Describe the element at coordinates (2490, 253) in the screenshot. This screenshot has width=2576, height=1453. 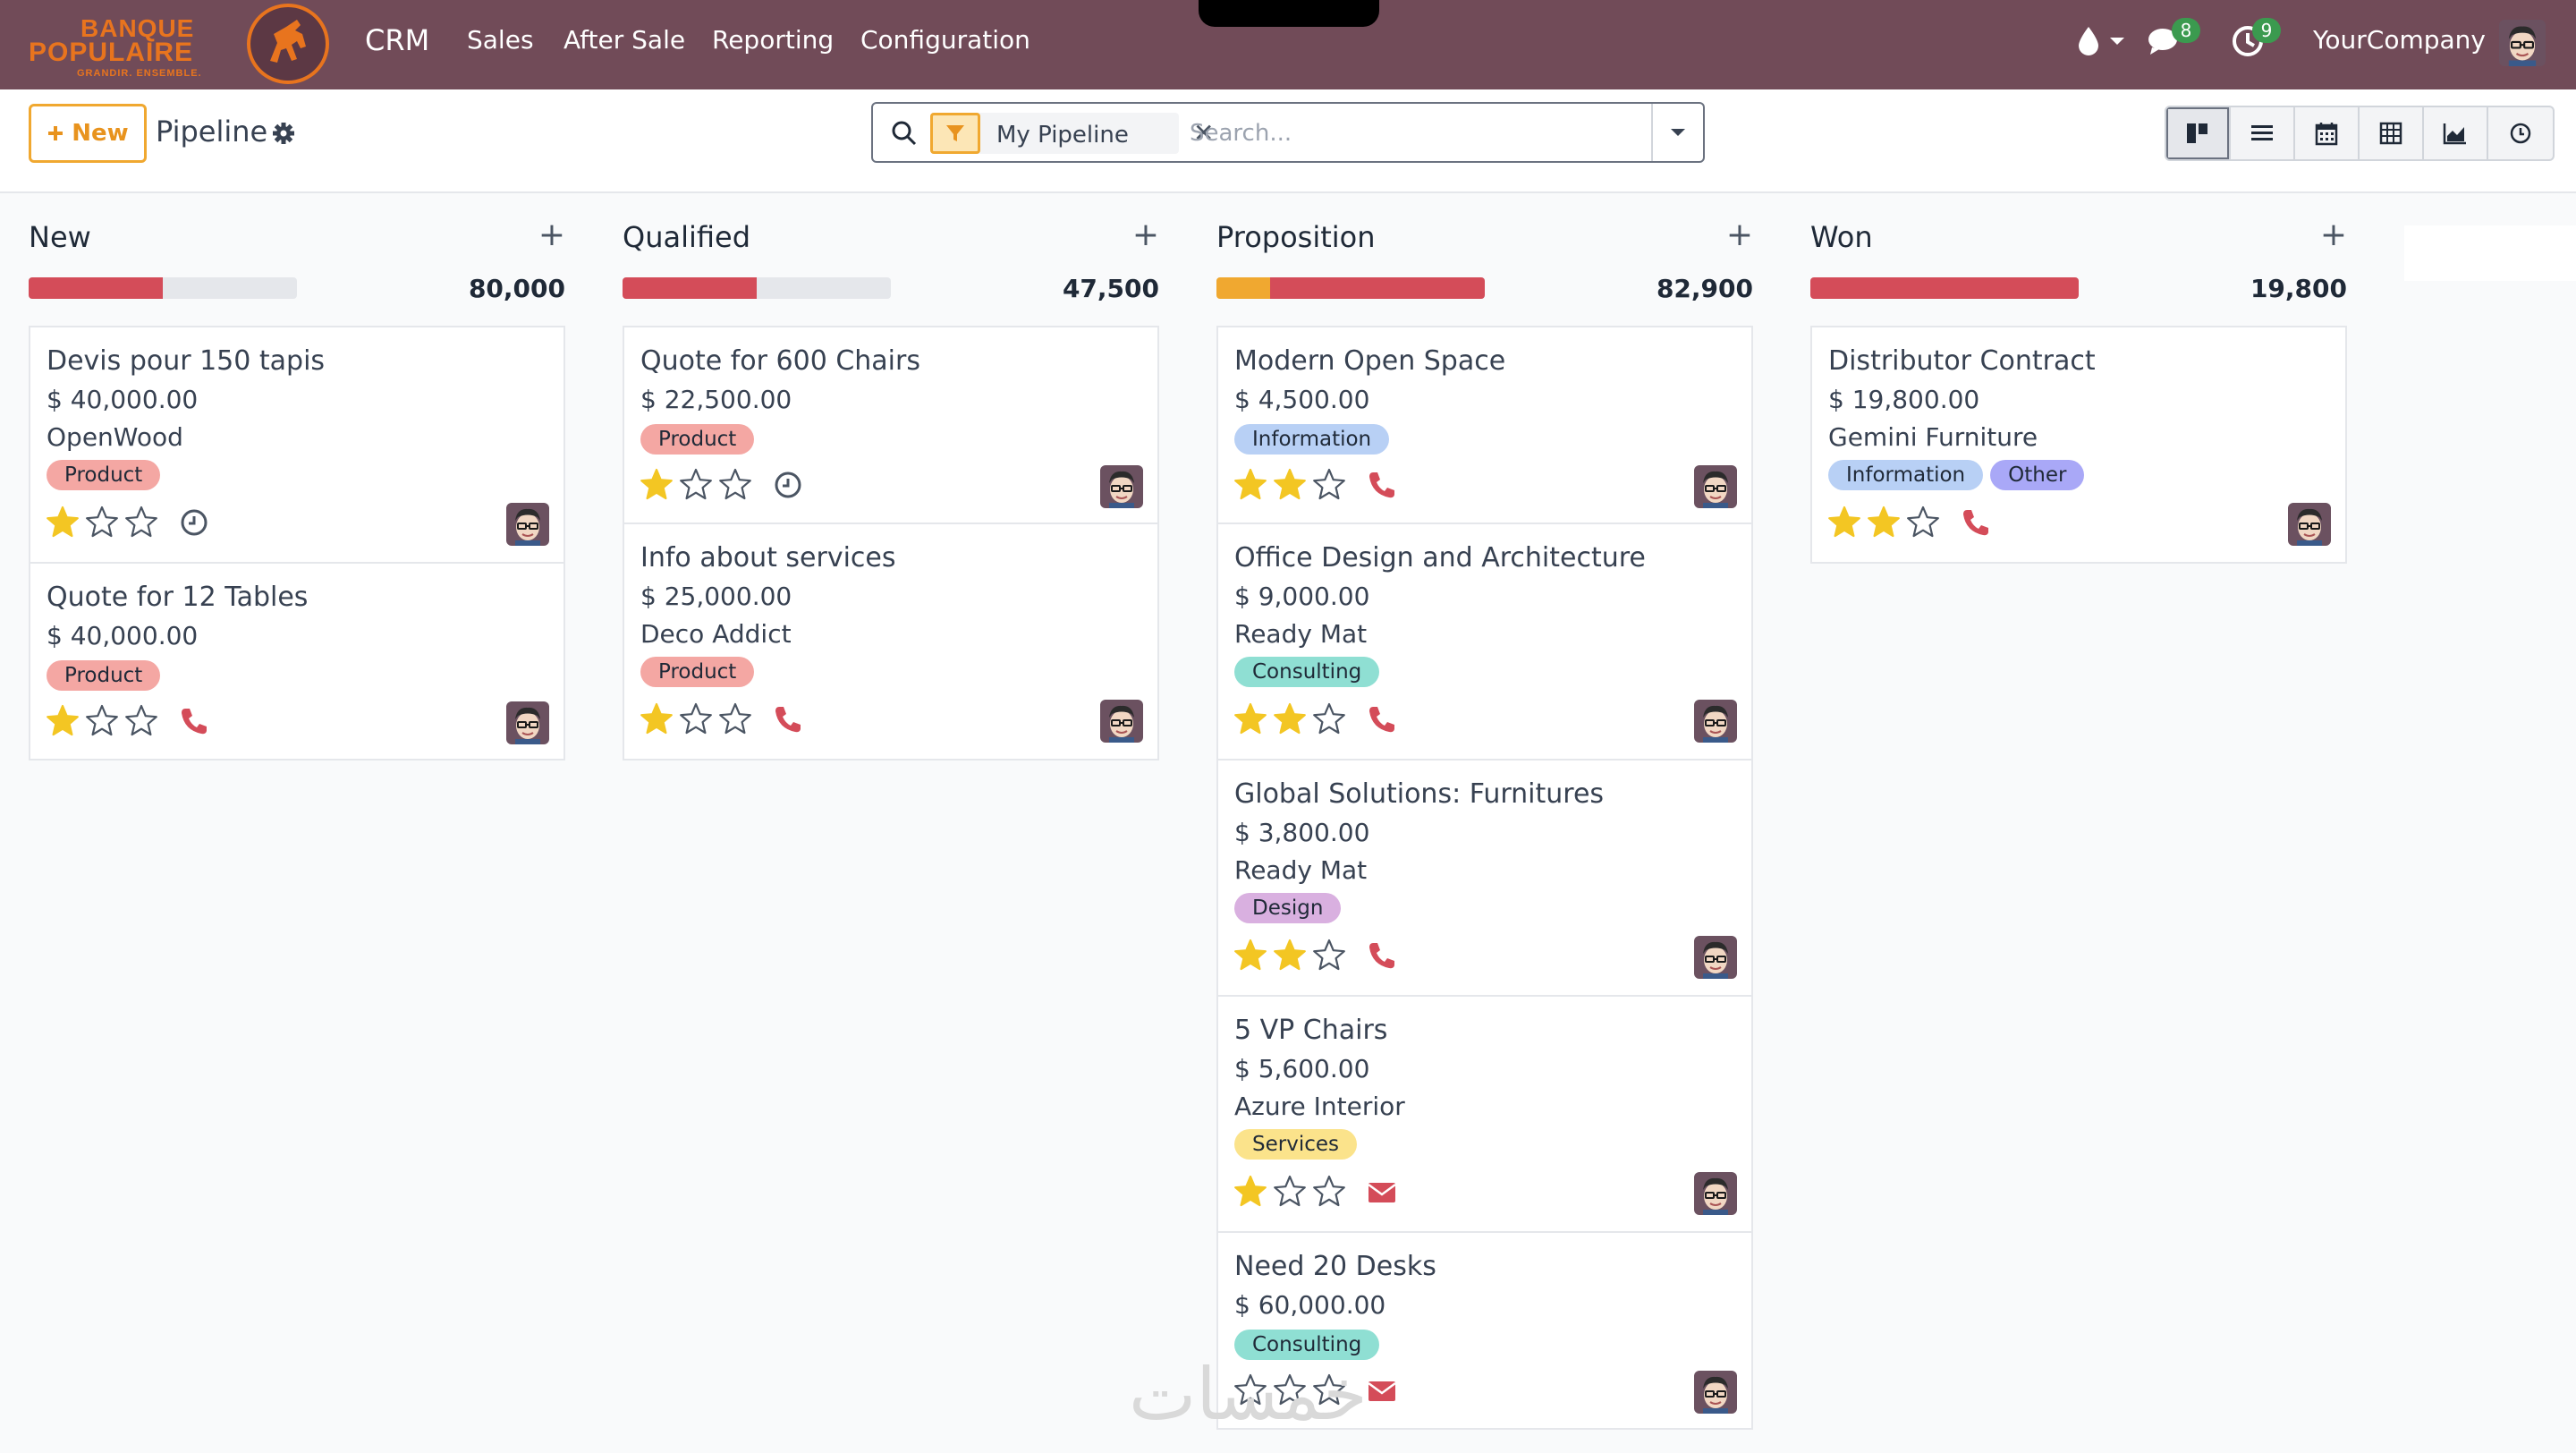
I see `add-column-placeholder` at that location.